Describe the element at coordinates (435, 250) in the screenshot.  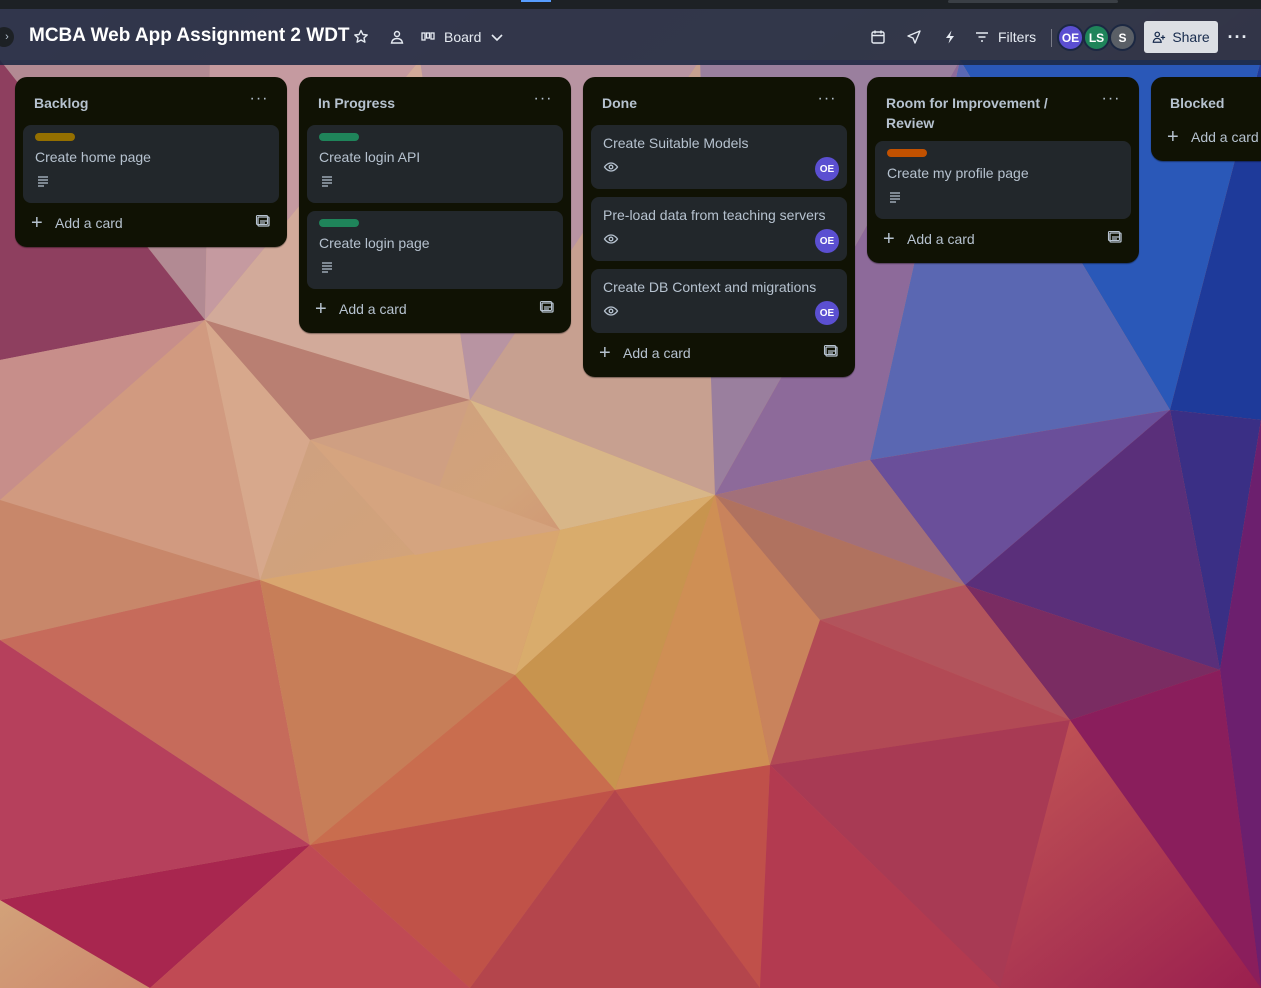
I see `card: Create login page` at that location.